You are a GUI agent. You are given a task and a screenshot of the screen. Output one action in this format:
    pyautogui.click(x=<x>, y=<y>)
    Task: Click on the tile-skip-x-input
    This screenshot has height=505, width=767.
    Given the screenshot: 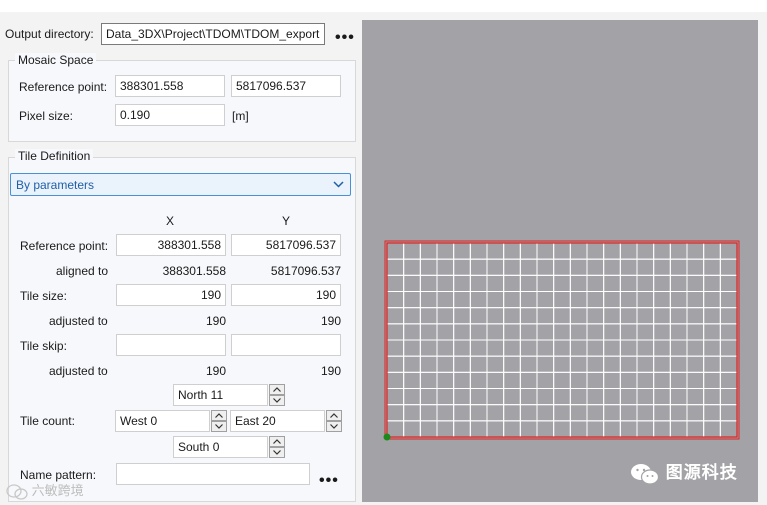 What is the action you would take?
    pyautogui.click(x=171, y=345)
    